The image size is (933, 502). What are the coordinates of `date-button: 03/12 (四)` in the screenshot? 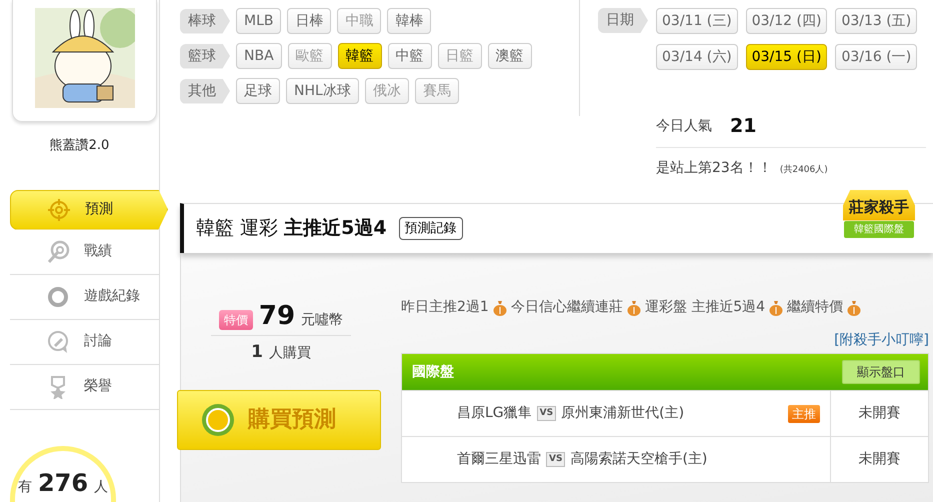 It's located at (787, 21).